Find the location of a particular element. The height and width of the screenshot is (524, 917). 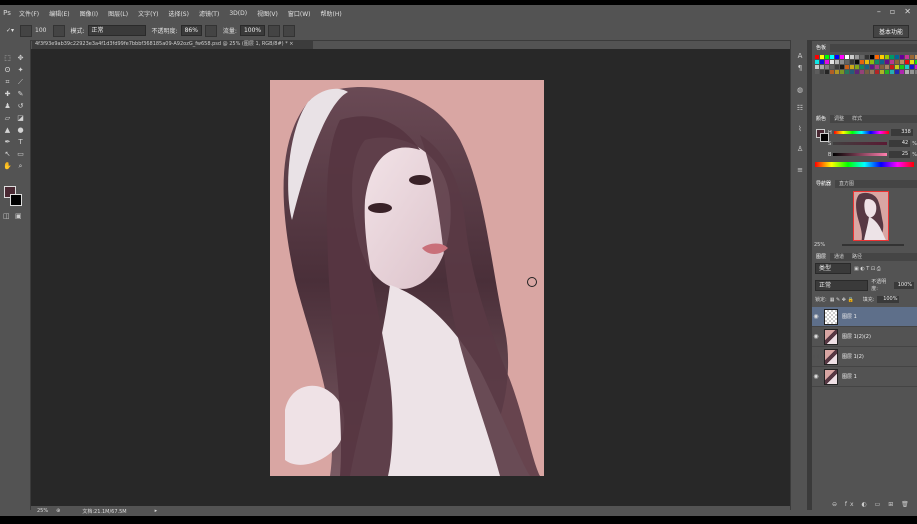

path-selection-tool-icon: ↖ is located at coordinates (7, 154).